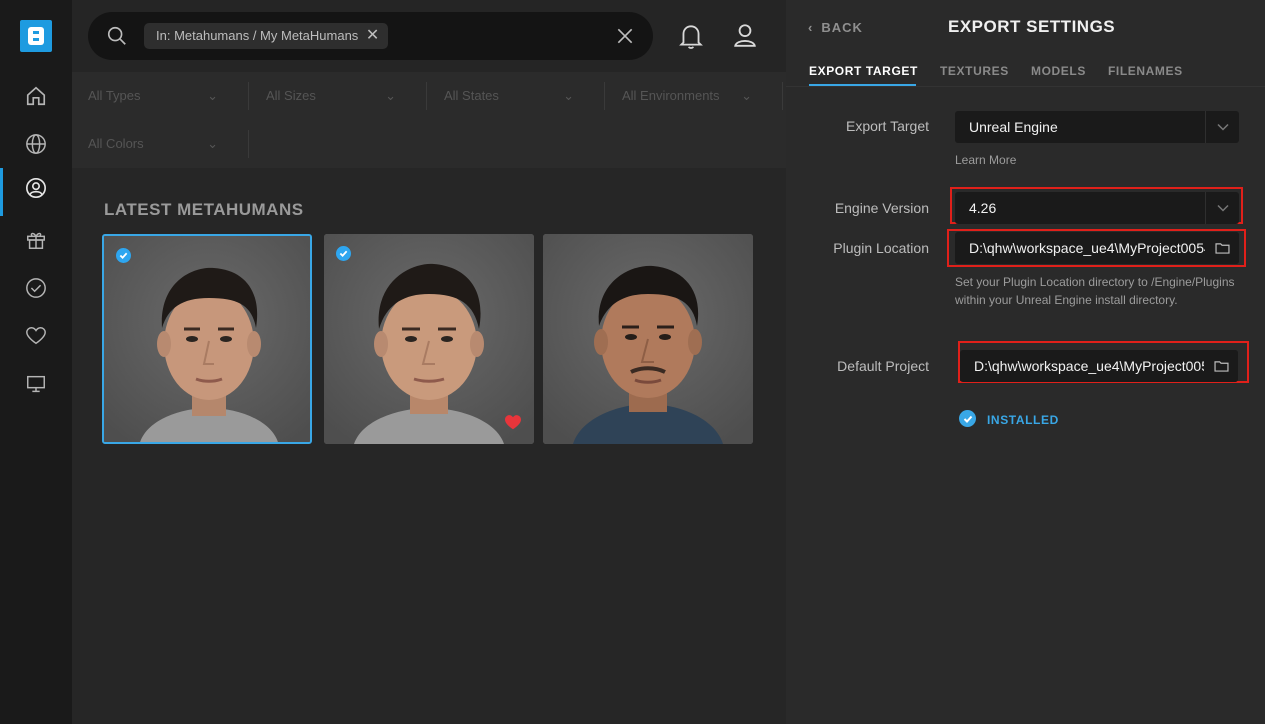  Describe the element at coordinates (691, 38) in the screenshot. I see `bell-icon` at that location.